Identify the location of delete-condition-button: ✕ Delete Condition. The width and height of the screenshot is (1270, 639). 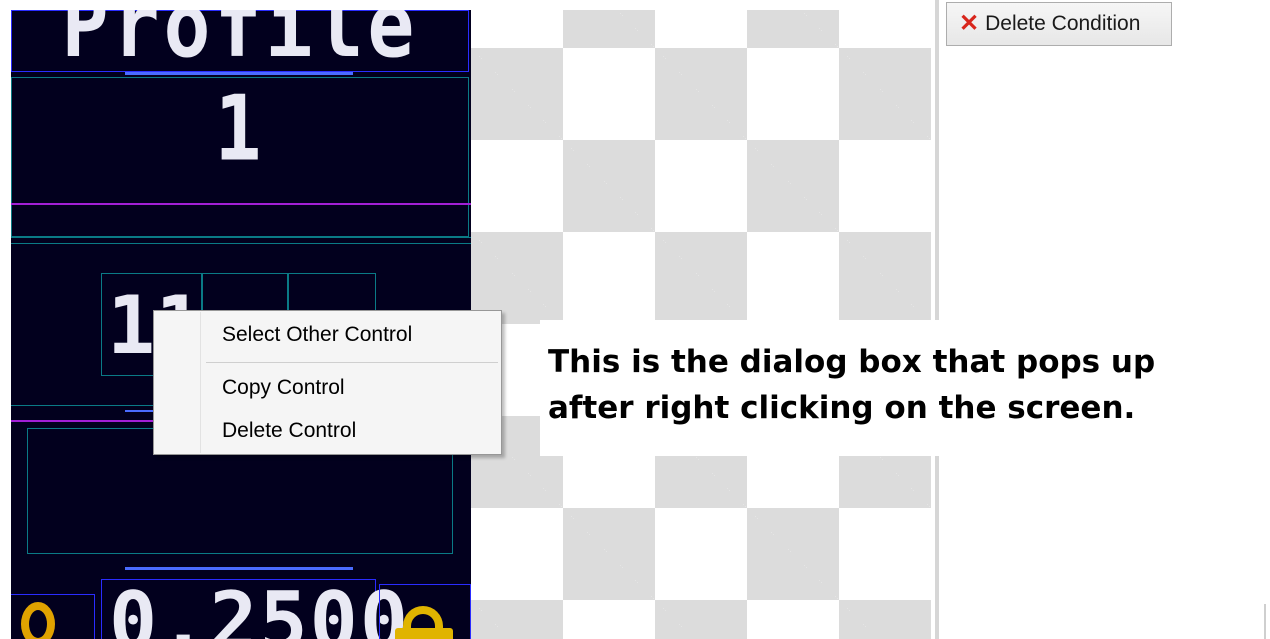
(1059, 24).